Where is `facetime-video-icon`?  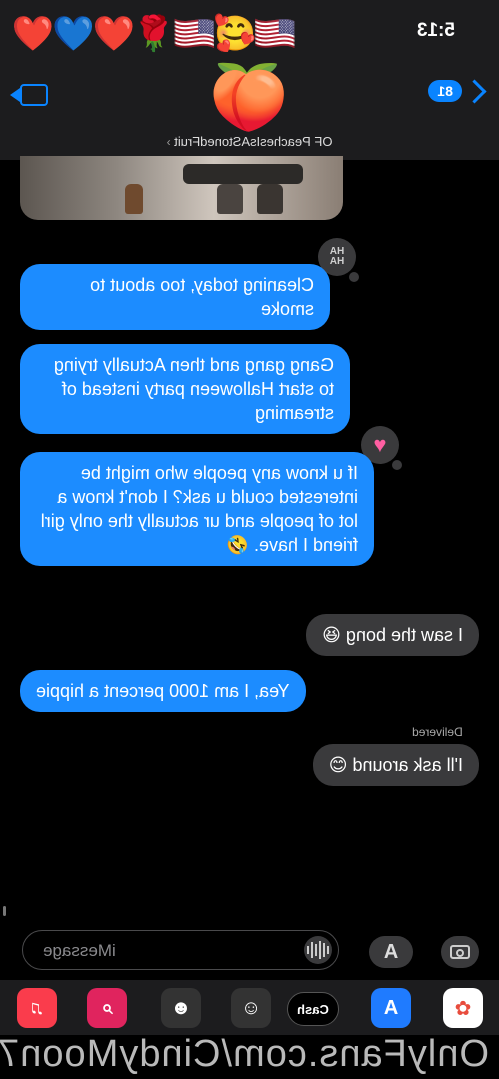 facetime-video-icon is located at coordinates (34, 95).